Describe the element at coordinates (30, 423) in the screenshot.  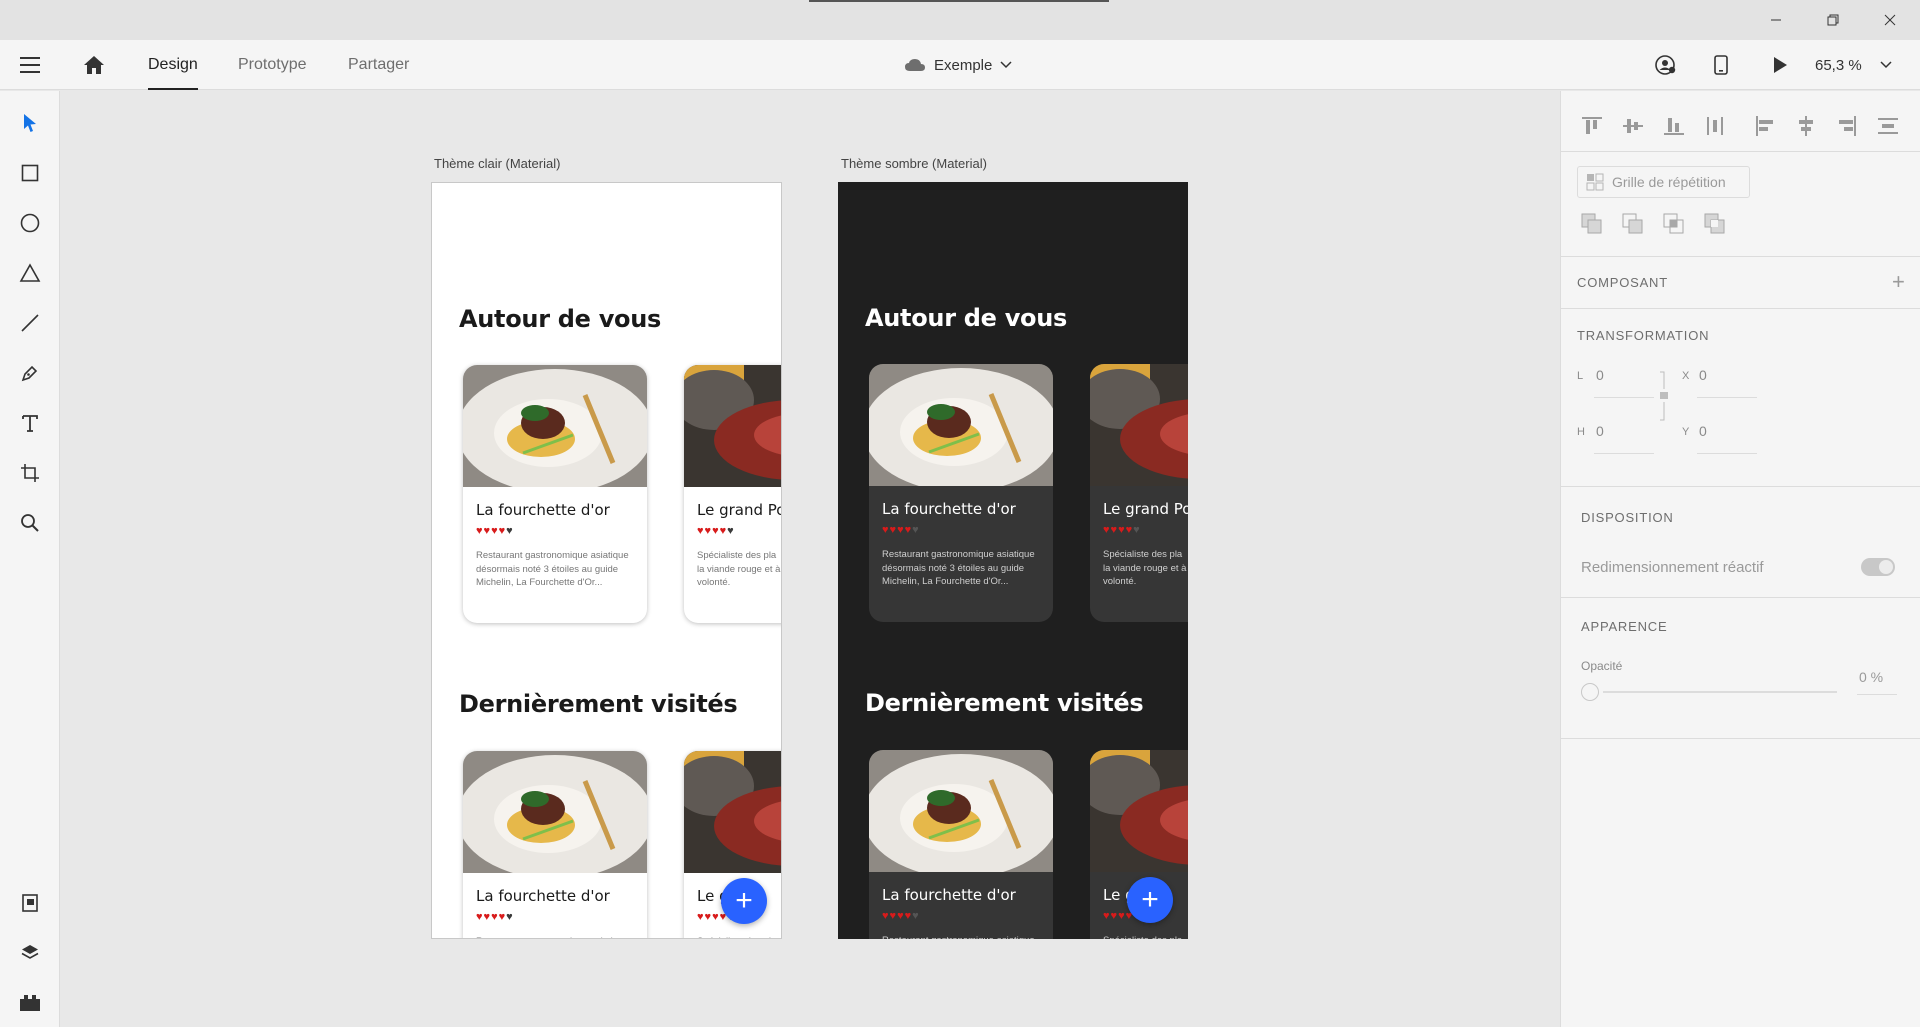
I see `text-tool` at that location.